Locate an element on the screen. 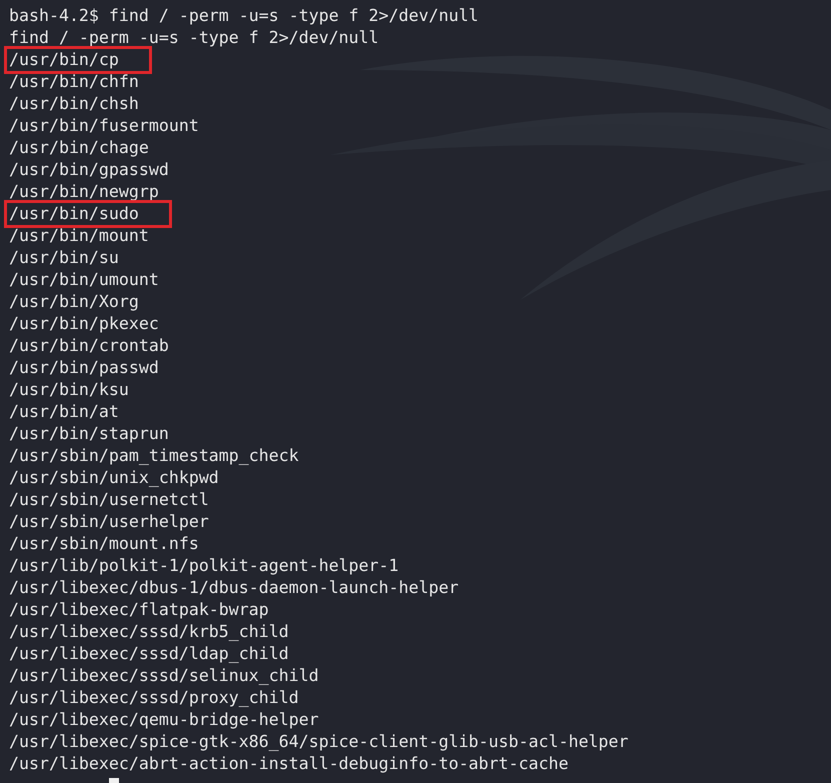 The height and width of the screenshot is (783, 831). output-line: /usr/libexec/abrt-action-install-debuginfo-to-abrt-cache is located at coordinates (289, 764).